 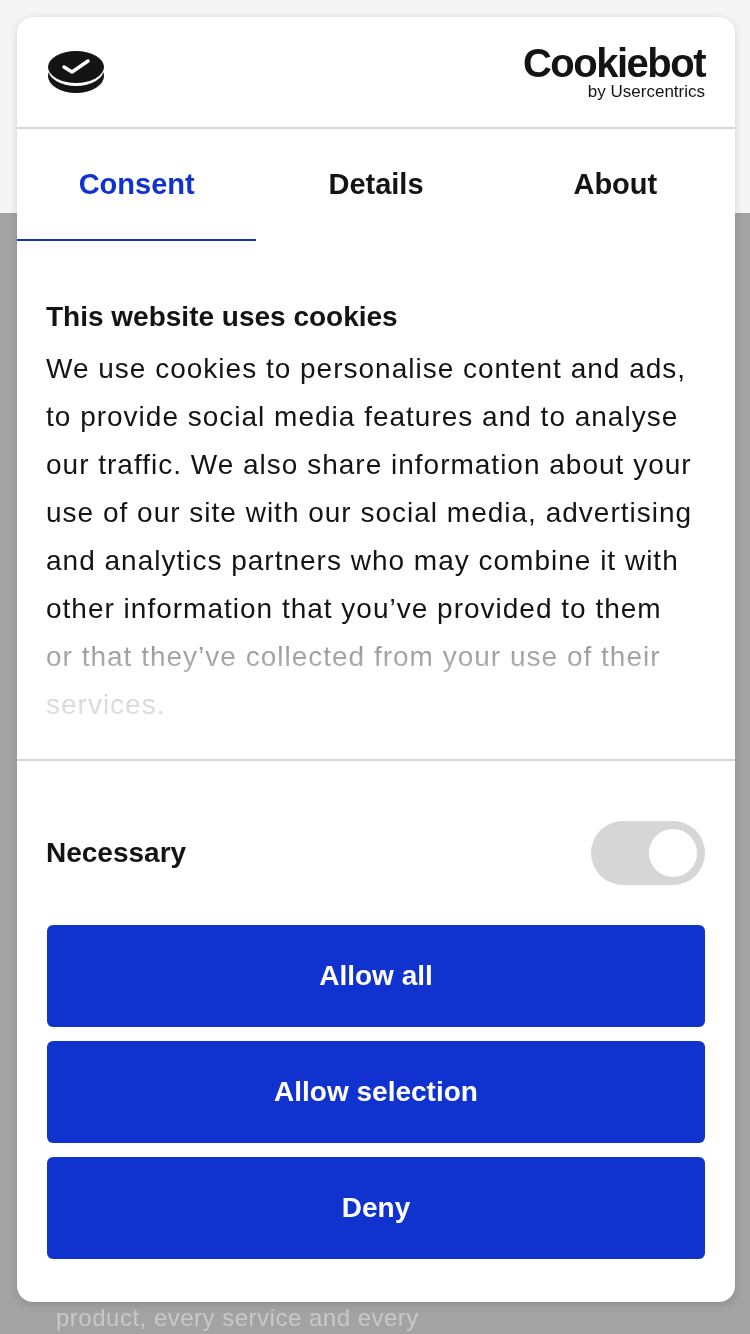 What do you see at coordinates (613, 63) in the screenshot?
I see `brand-logo: Cookiebot` at bounding box center [613, 63].